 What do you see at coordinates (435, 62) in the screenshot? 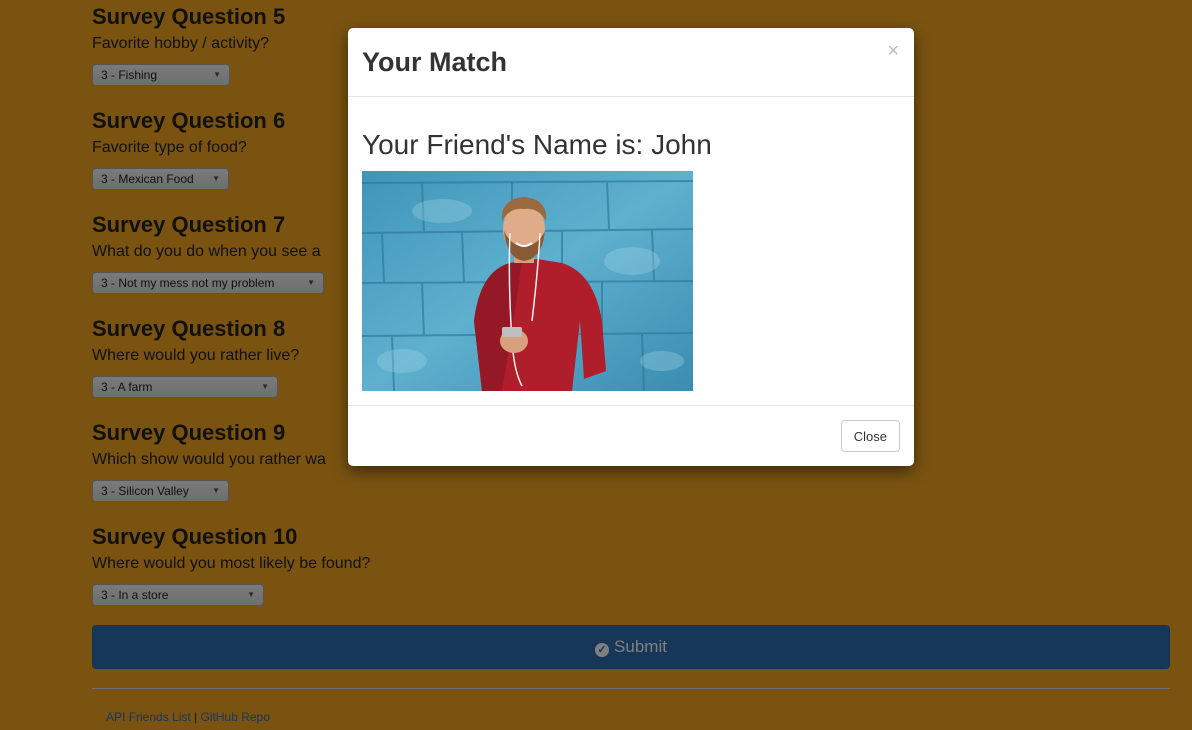
I see `modal-title: Your Match` at bounding box center [435, 62].